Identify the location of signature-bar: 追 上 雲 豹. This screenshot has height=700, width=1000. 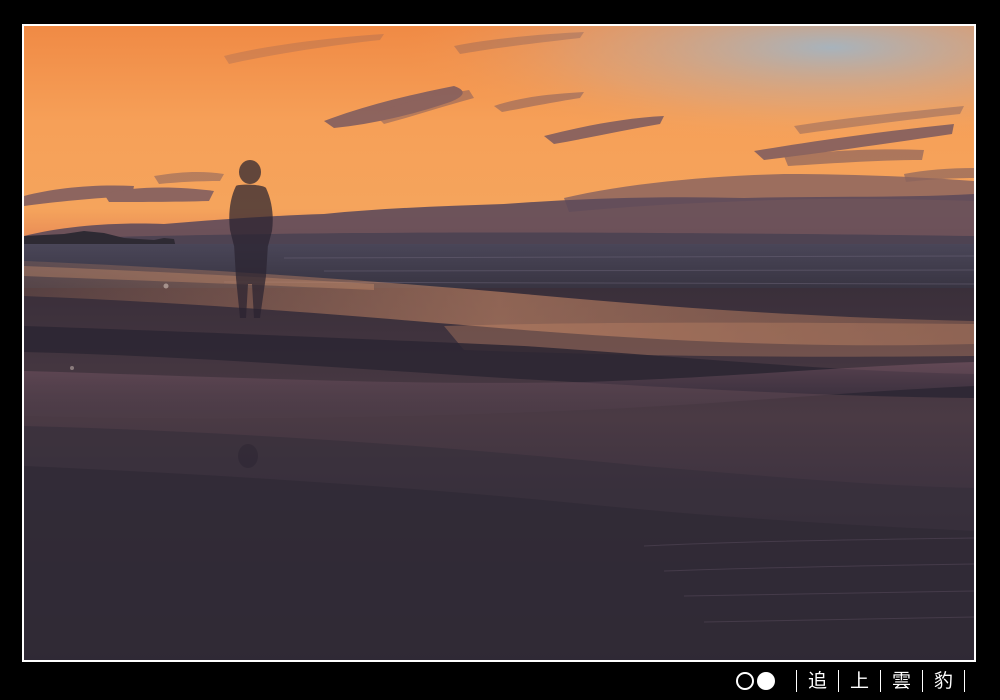
(855, 681).